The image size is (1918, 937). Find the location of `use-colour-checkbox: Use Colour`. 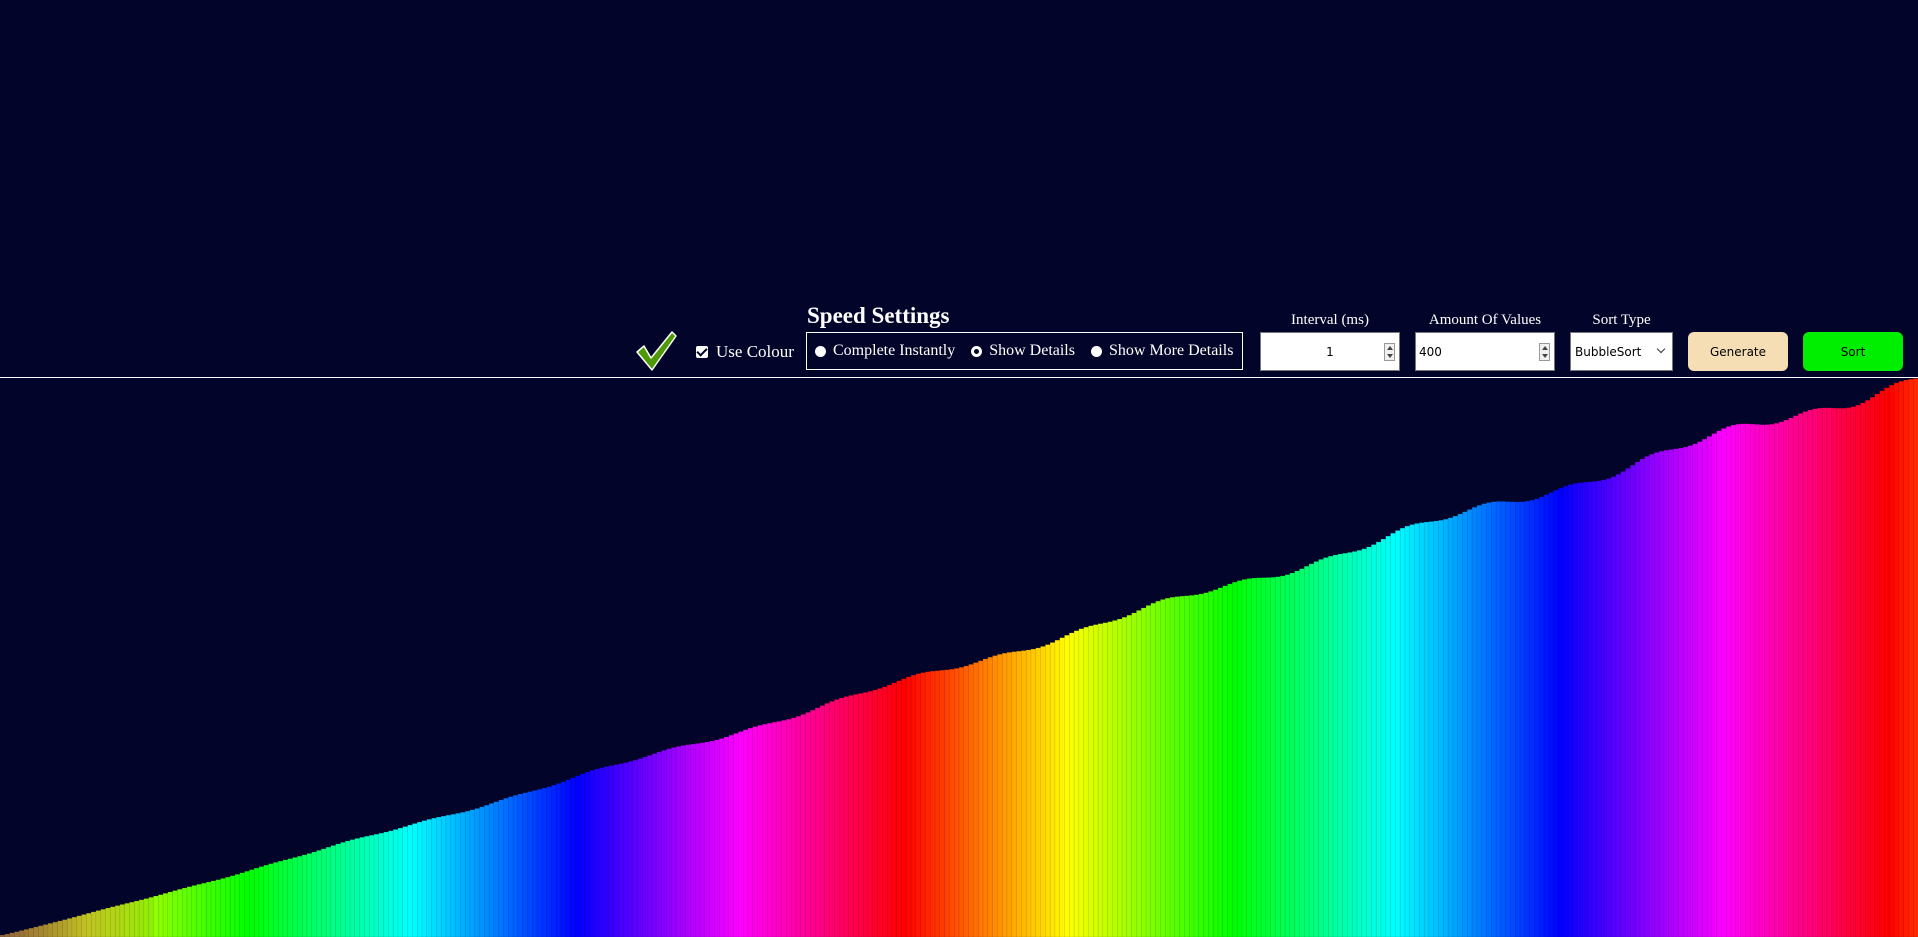

use-colour-checkbox: Use Colour is located at coordinates (745, 352).